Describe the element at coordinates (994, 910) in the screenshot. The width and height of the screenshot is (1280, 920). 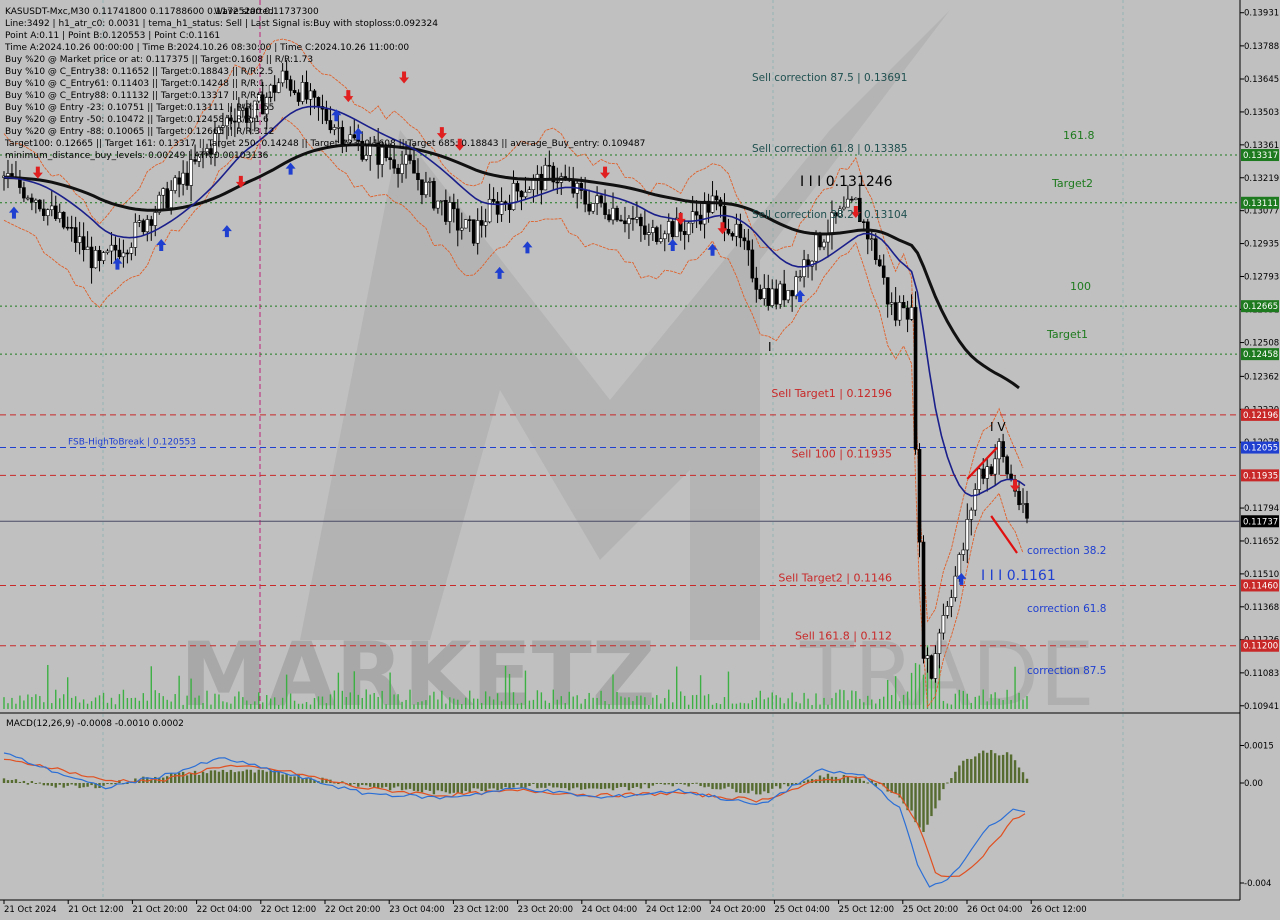
I see `time-tick-label: 26 Oct 04:00` at that location.